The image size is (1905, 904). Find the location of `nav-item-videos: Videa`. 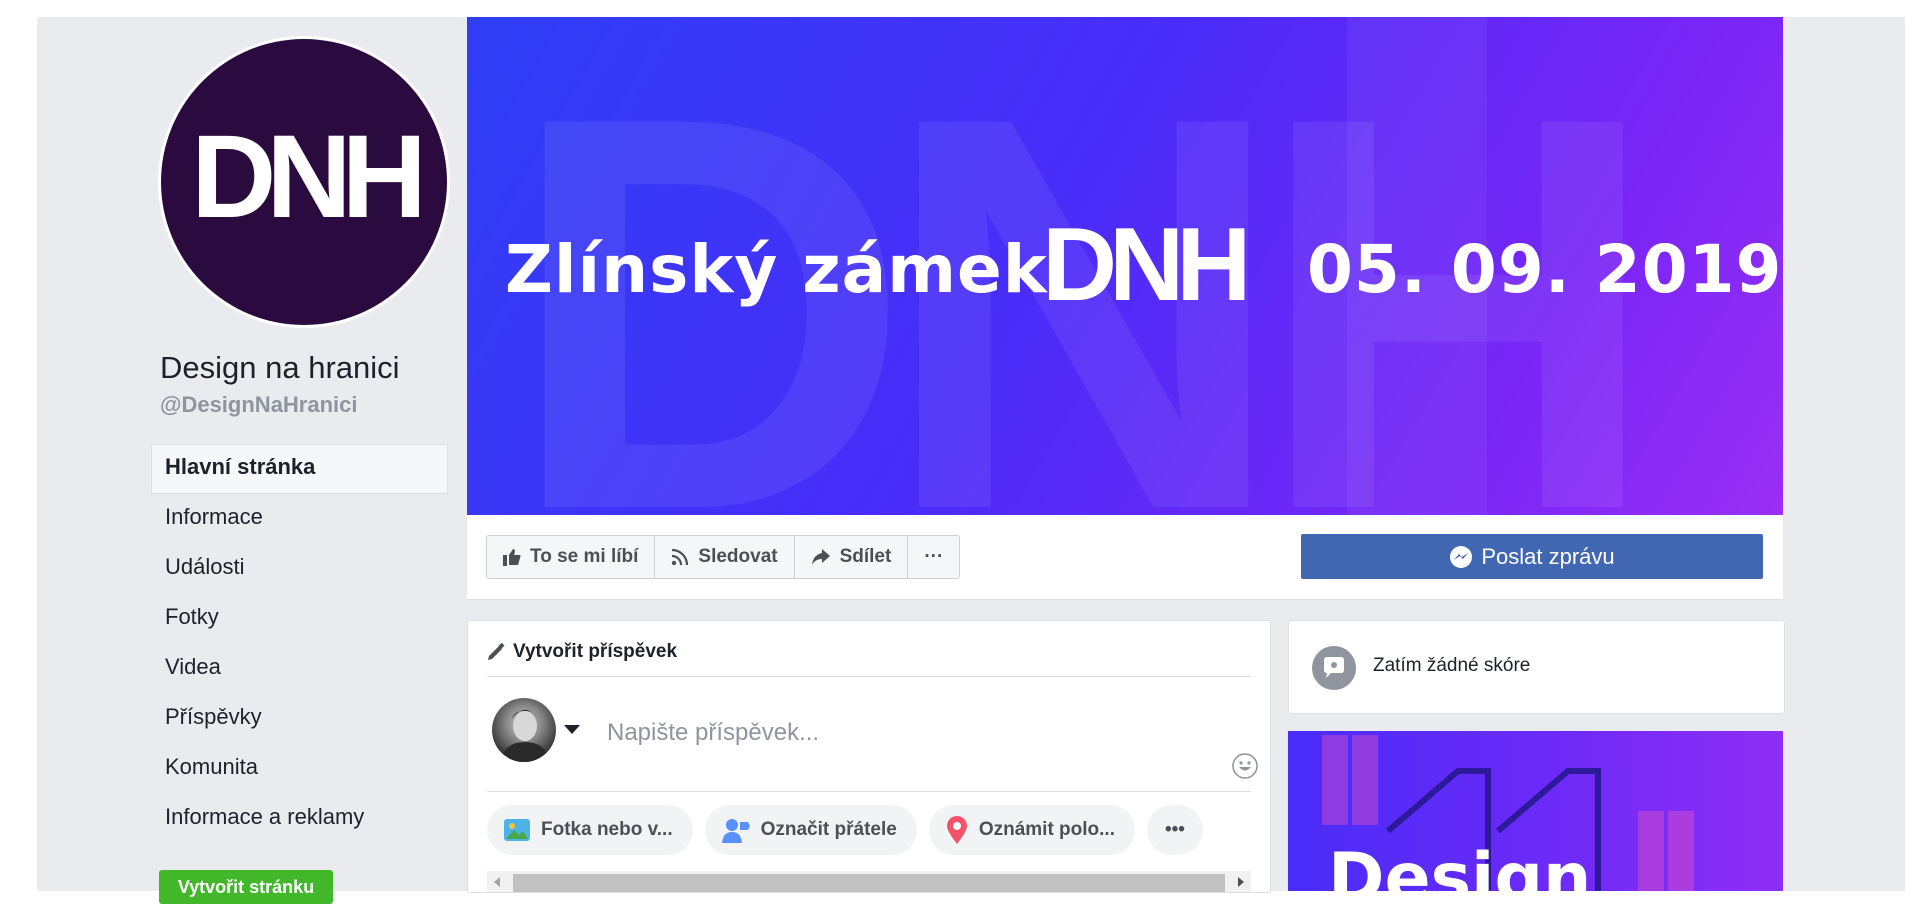

nav-item-videos: Videa is located at coordinates (299, 669).